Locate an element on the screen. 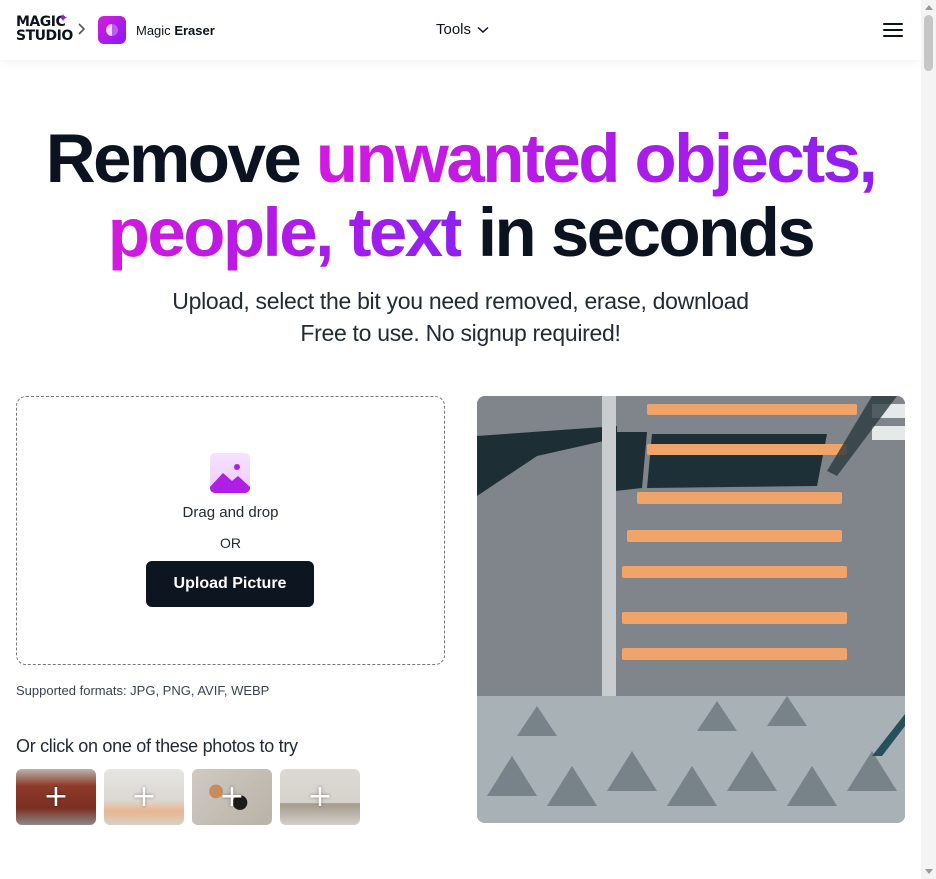 The height and width of the screenshot is (879, 936). chevron-right-icon is located at coordinates (82, 29).